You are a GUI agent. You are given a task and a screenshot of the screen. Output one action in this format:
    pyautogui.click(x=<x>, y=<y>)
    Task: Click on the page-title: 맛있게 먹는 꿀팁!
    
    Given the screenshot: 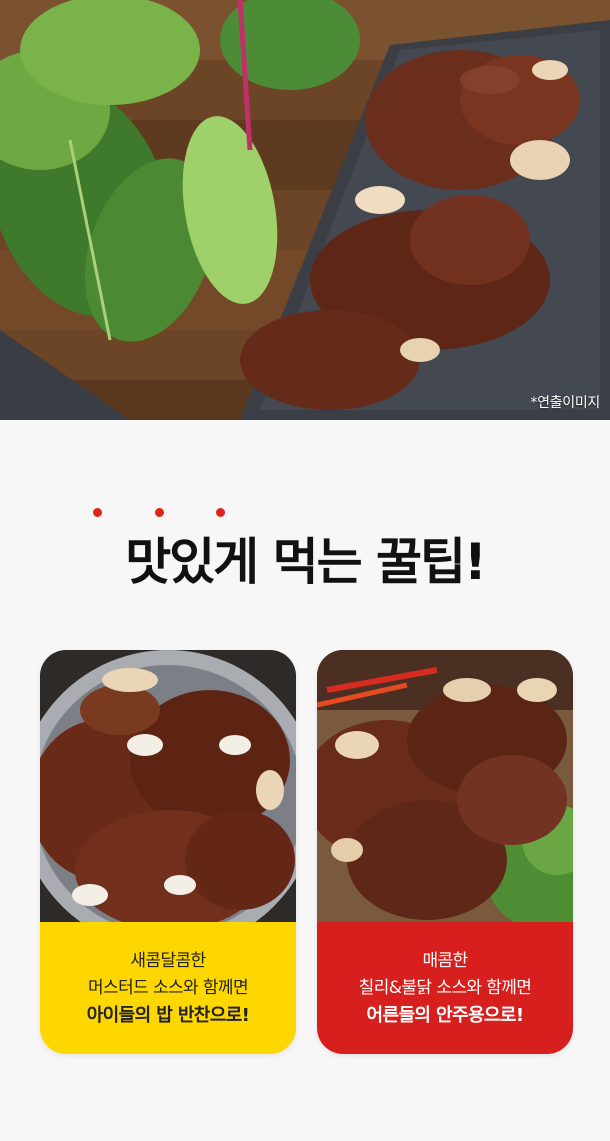 What is the action you would take?
    pyautogui.click(x=306, y=562)
    